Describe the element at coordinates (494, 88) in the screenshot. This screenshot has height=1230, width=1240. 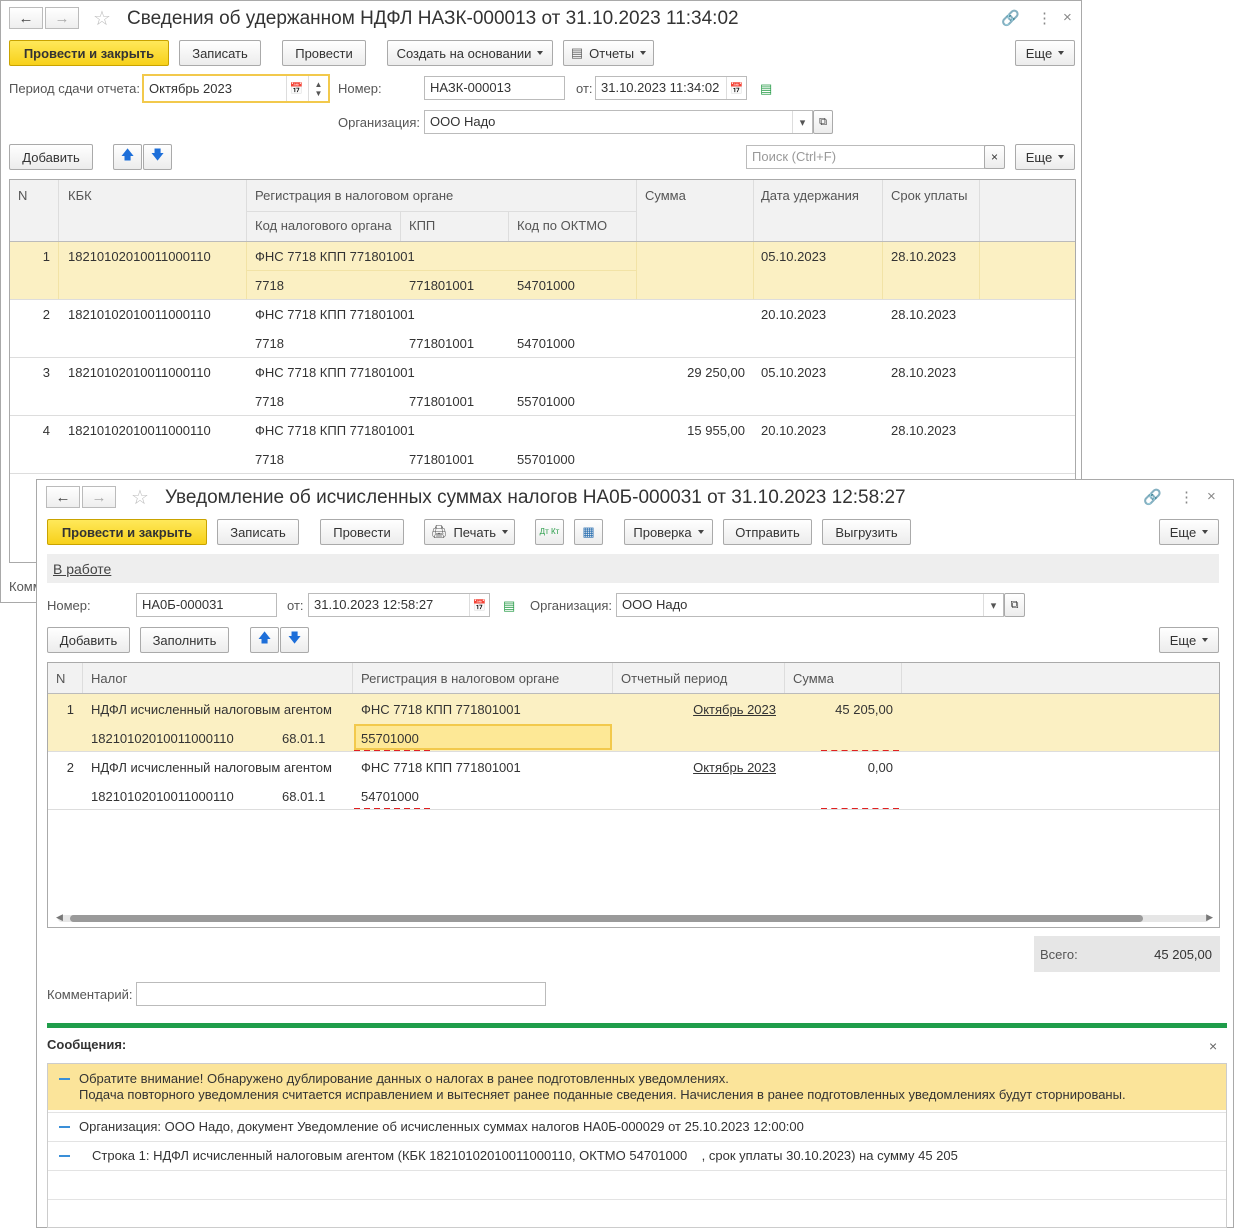
I see `number-field: НАЗК-000013` at that location.